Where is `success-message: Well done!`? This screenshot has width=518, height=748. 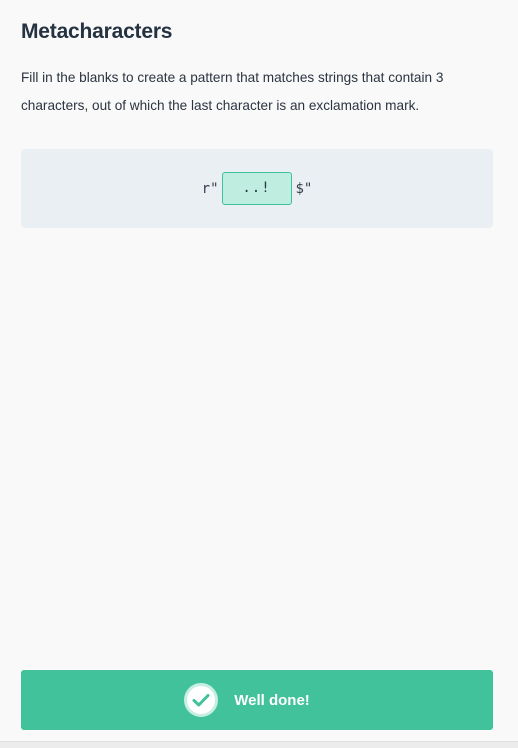 success-message: Well done! is located at coordinates (272, 700).